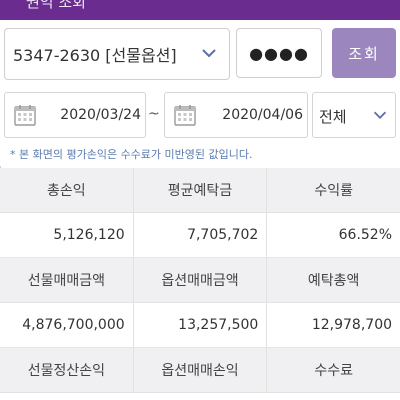 The height and width of the screenshot is (400, 400). Describe the element at coordinates (67, 370) in the screenshot. I see `header-futures-settlement-pnl: 선물정산손익` at that location.